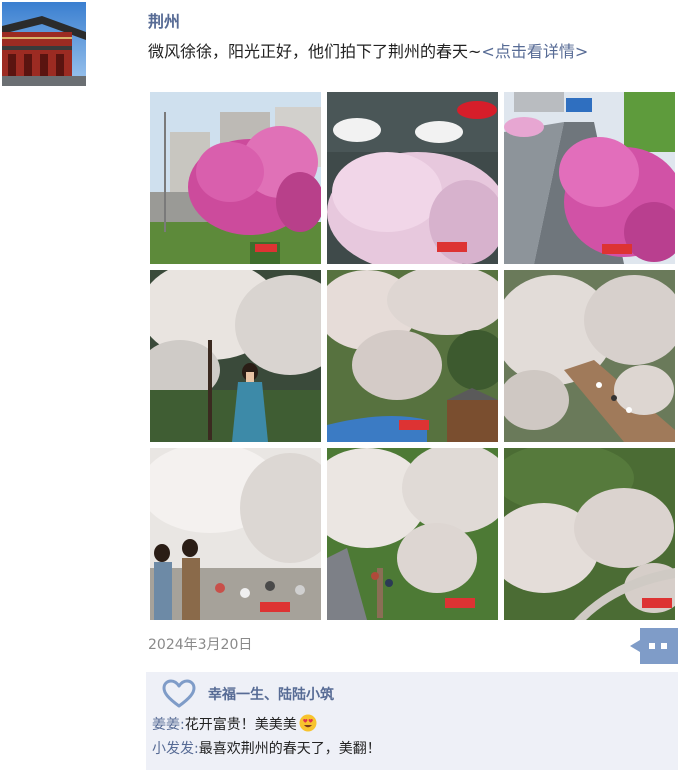  What do you see at coordinates (589, 534) in the screenshot?
I see `photo-cherry-garden` at bounding box center [589, 534].